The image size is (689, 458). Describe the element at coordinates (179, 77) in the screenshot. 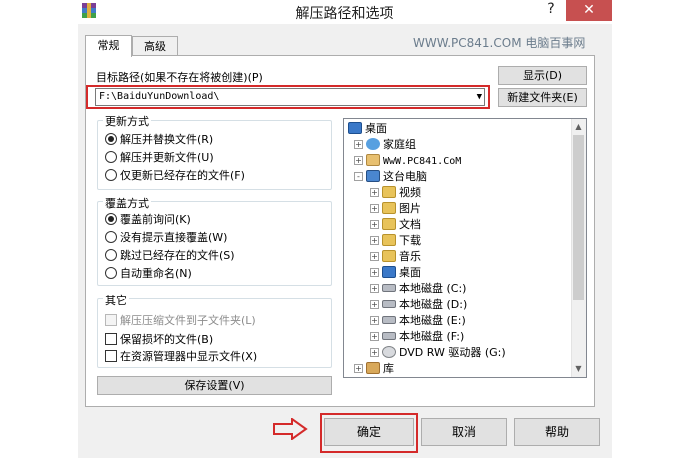

I see `destination-path-label: 目标路径(如果不存在将被创建)(P)` at that location.